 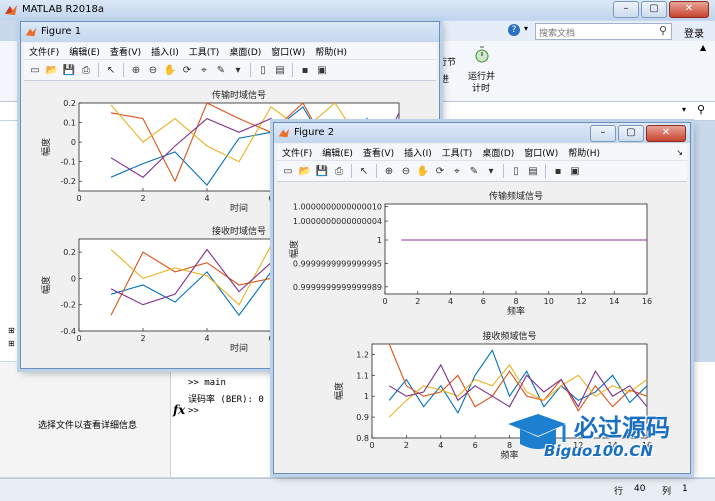 I want to click on search-icon: ⚲, so click(x=663, y=30).